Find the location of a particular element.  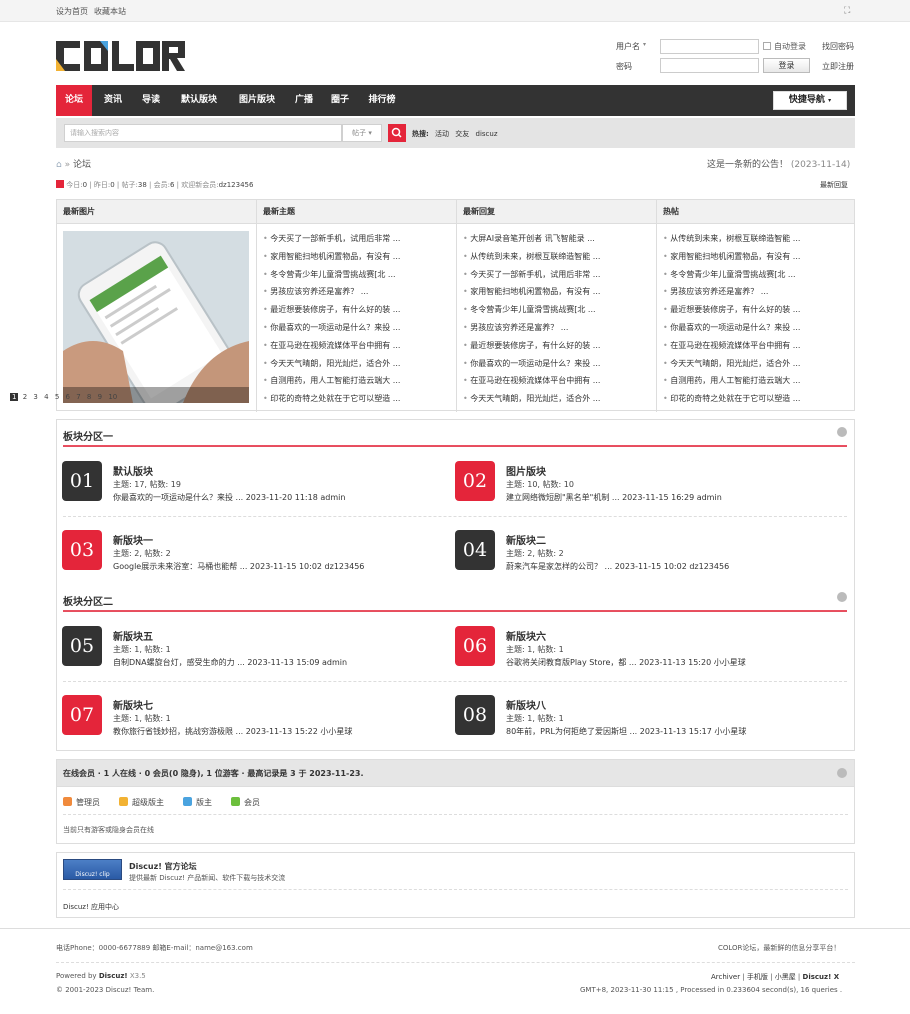

set-home-link: 设为首页 is located at coordinates (72, 11).